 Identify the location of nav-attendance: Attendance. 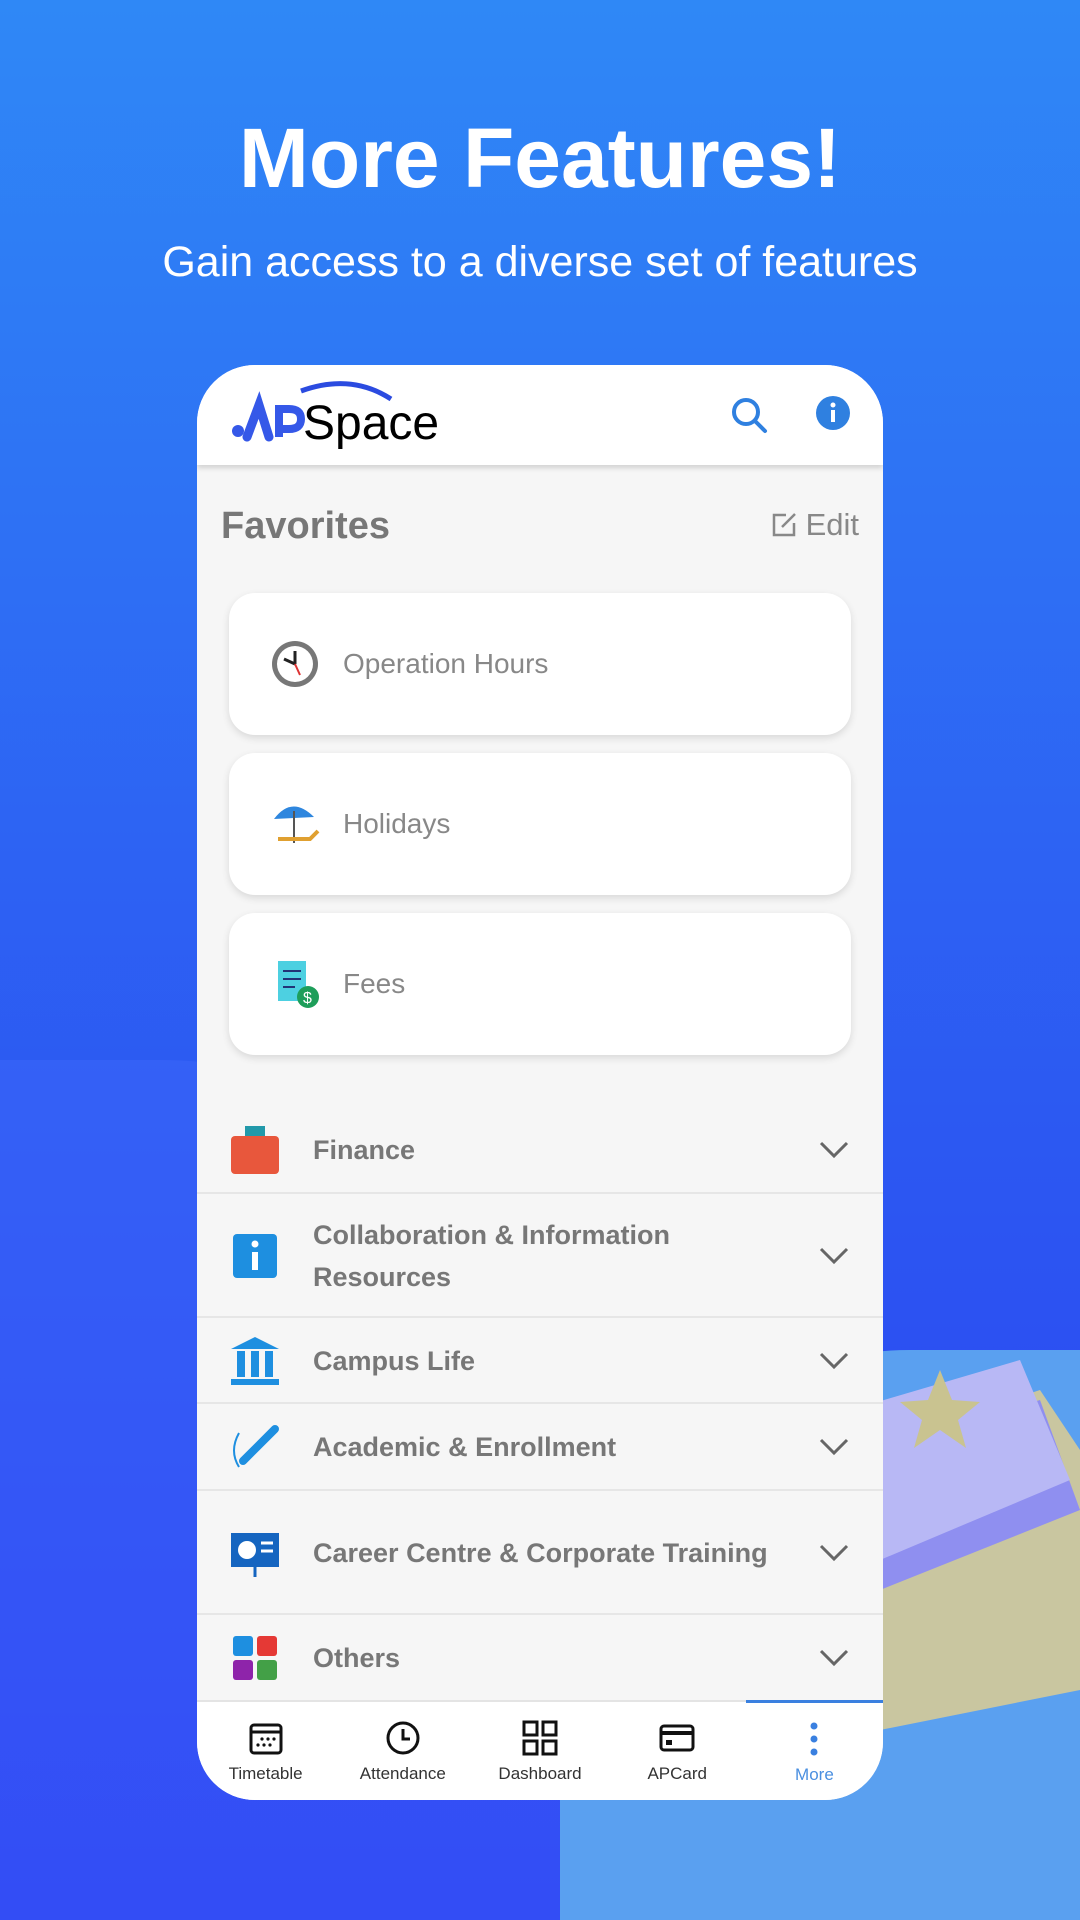
(402, 1751).